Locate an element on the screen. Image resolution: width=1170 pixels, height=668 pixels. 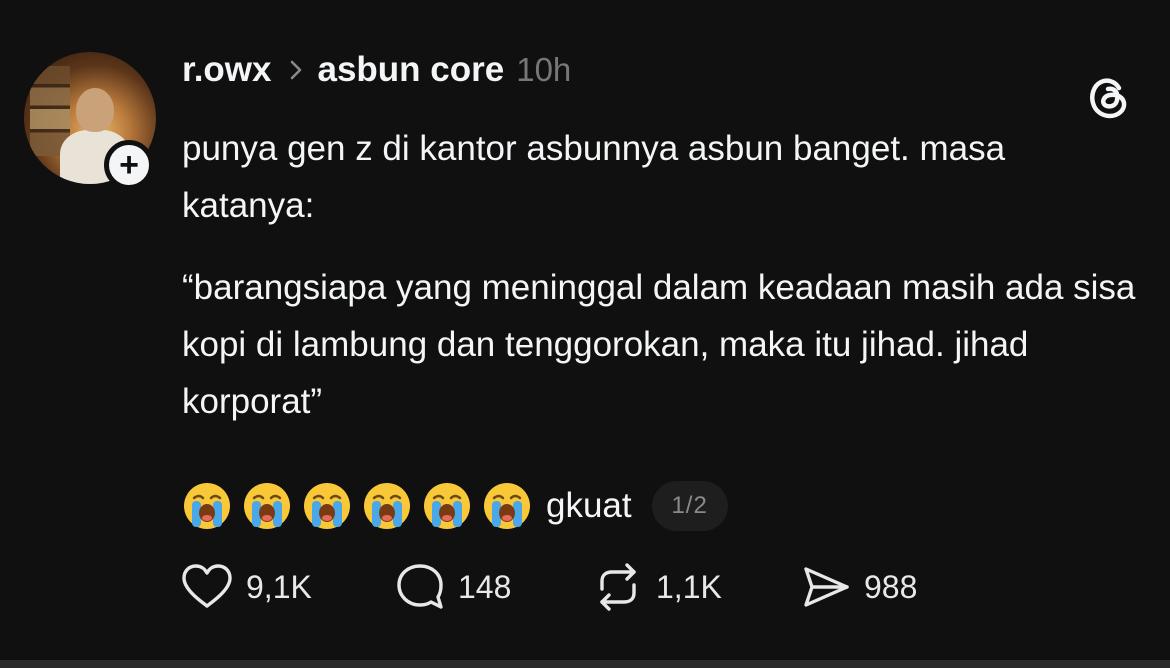
like-count: 9,1K is located at coordinates (279, 586).